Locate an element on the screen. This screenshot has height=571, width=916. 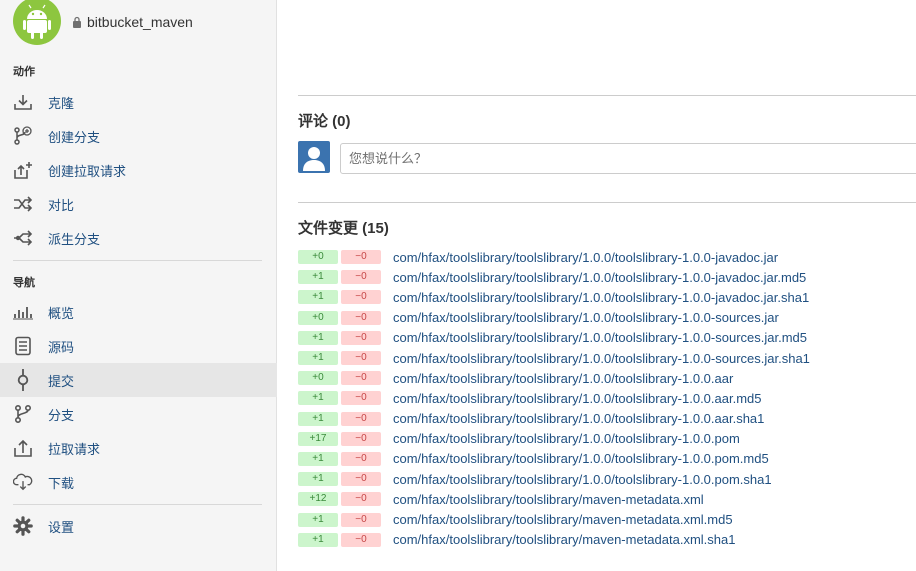
sidebar-item-create-pull-request: 创建拉取请求 is located at coordinates (138, 170).